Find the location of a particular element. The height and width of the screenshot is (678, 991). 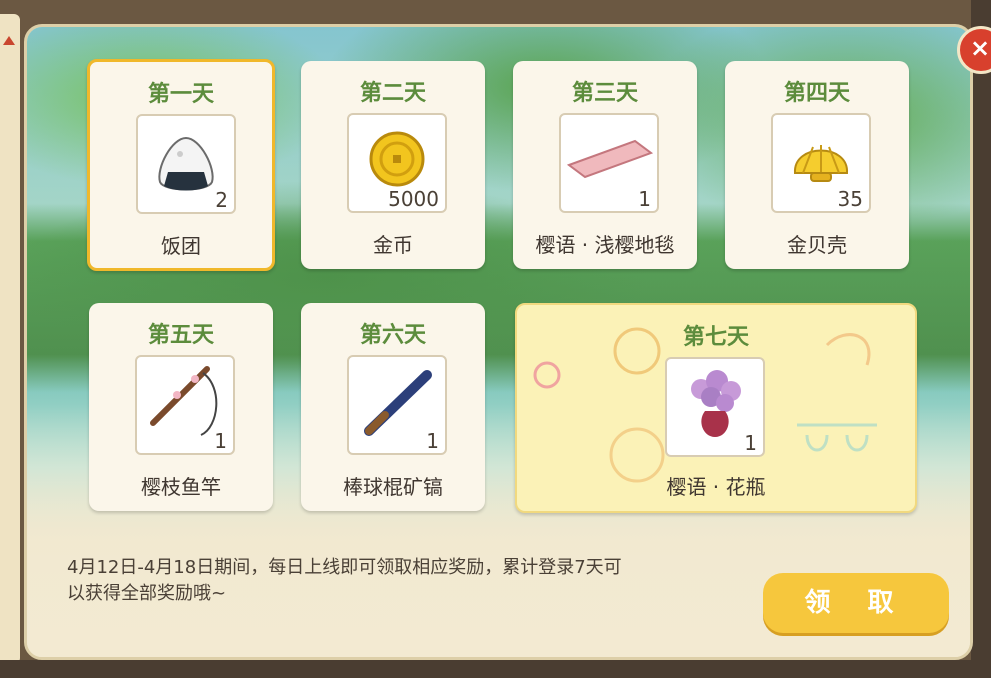

day-label: 第一天 is located at coordinates (180, 94).